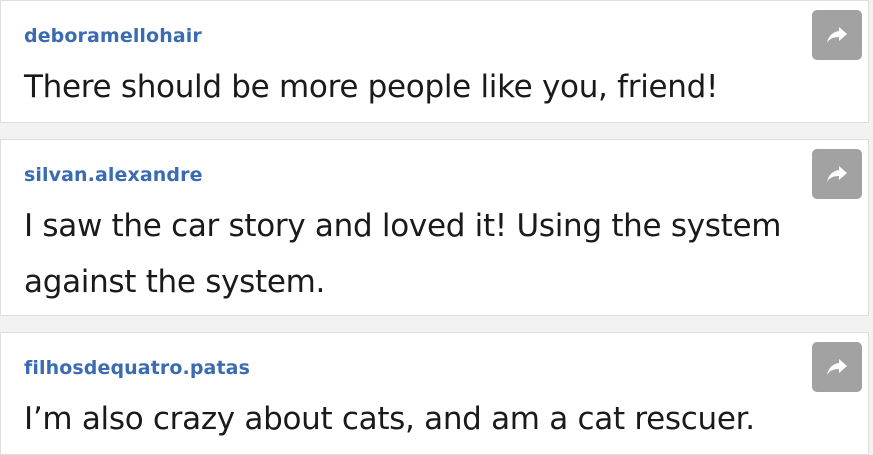 The height and width of the screenshot is (455, 873). I want to click on comment-username: filhosdequatro.patas, so click(137, 368).